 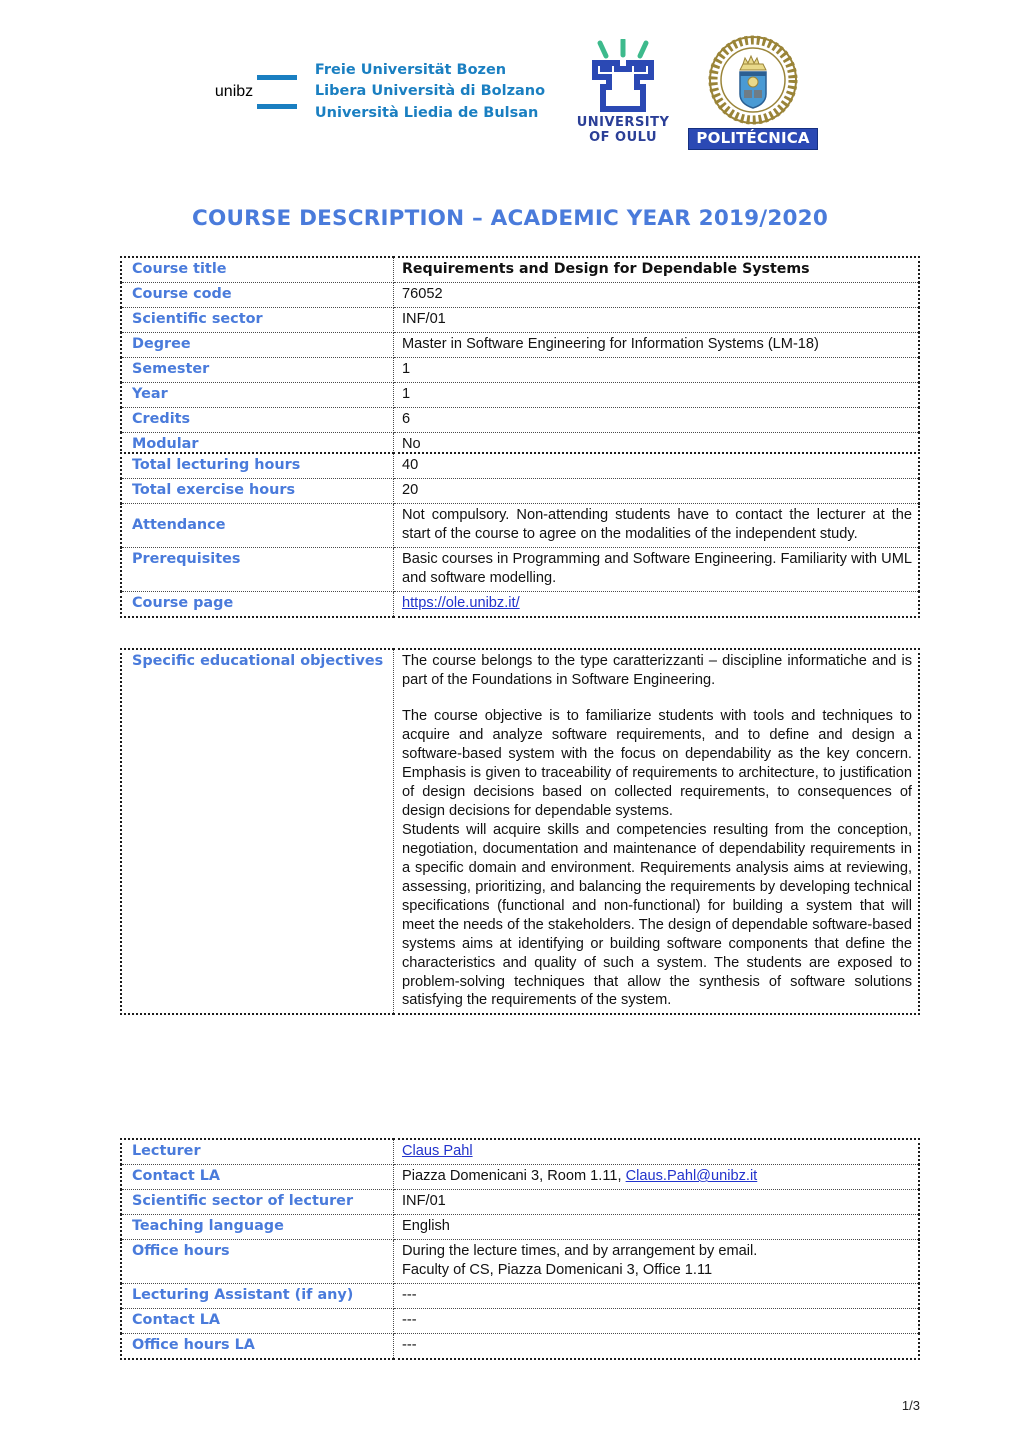 I want to click on course-page-link: https://ole.unibz.it/, so click(x=461, y=603).